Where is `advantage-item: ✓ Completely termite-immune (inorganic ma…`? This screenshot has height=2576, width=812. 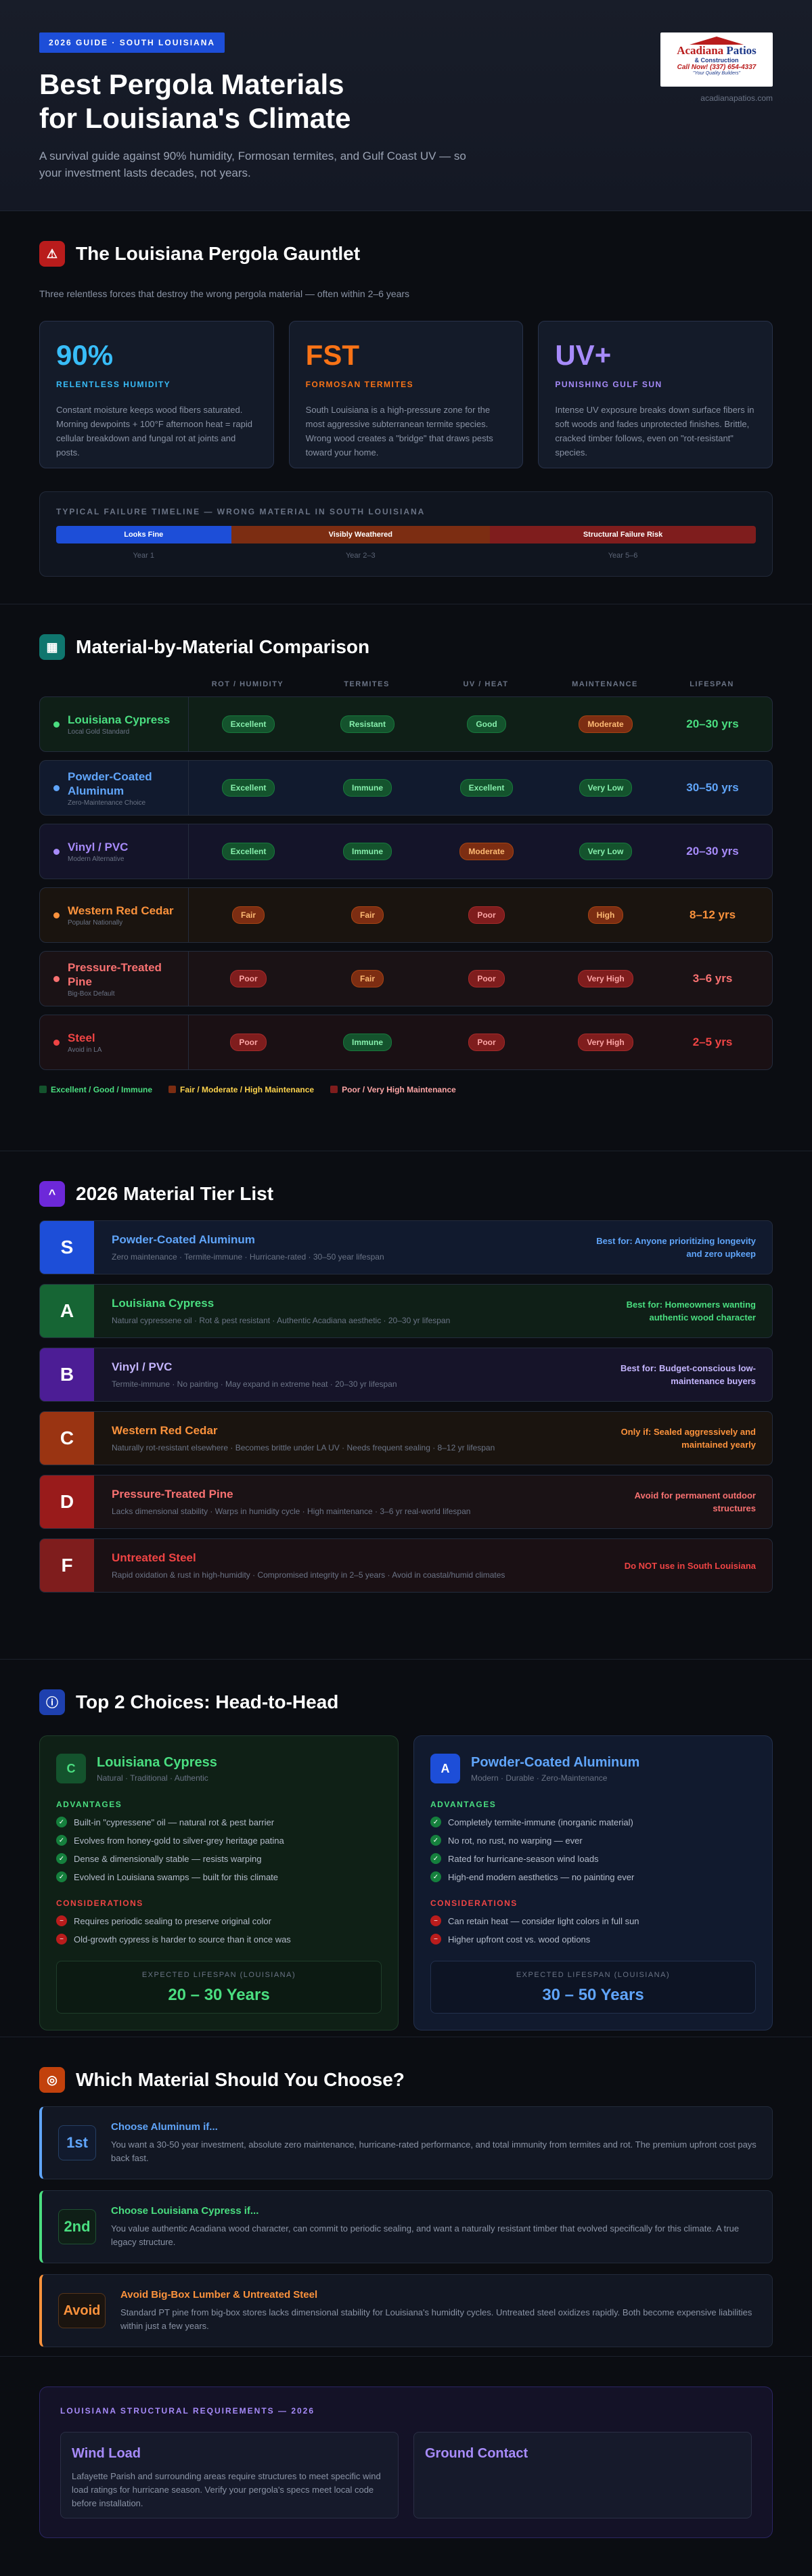 advantage-item: ✓ Completely termite-immune (inorganic ma… is located at coordinates (593, 1822).